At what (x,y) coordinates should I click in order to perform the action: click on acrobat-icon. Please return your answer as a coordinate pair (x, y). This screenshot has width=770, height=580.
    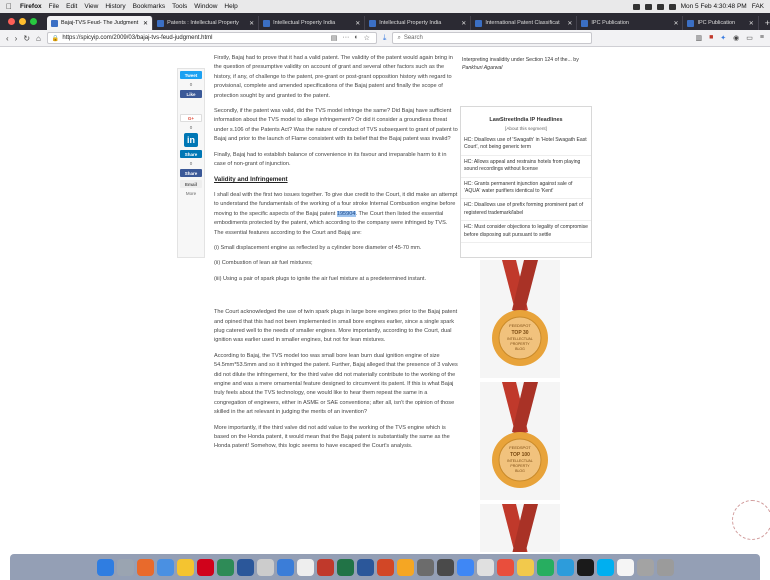
    Looking at the image, I should click on (325, 567).